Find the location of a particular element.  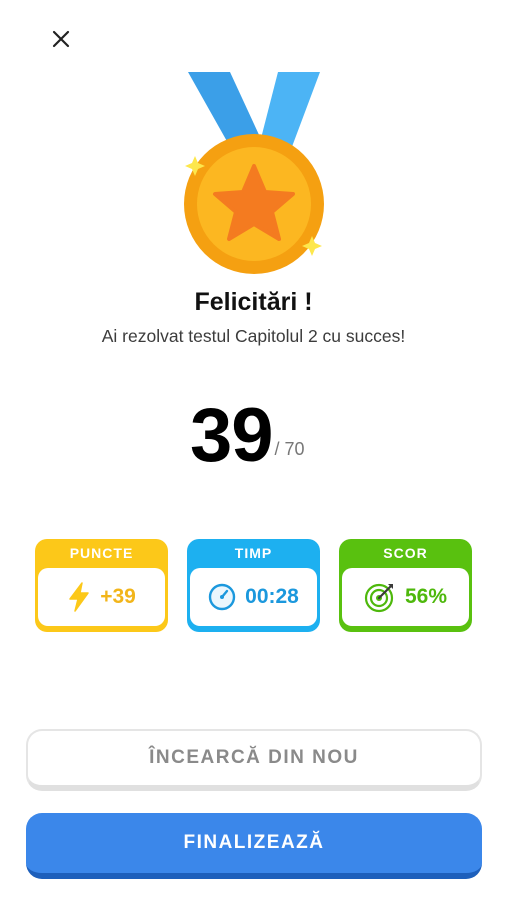

medal-star-icon is located at coordinates (254, 173).